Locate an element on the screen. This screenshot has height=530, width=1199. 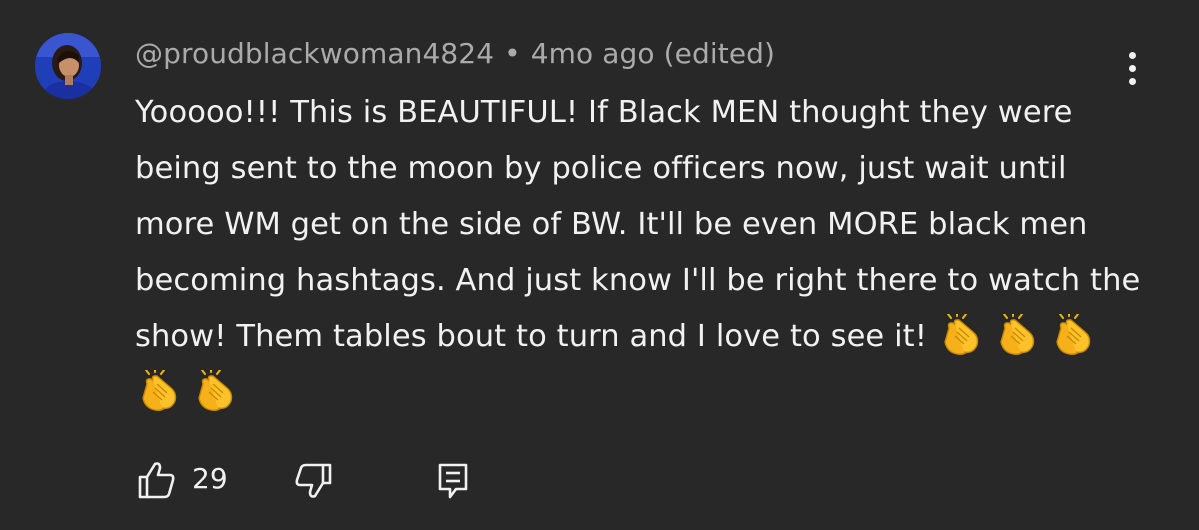
edited-label: (edited) is located at coordinates (719, 53).